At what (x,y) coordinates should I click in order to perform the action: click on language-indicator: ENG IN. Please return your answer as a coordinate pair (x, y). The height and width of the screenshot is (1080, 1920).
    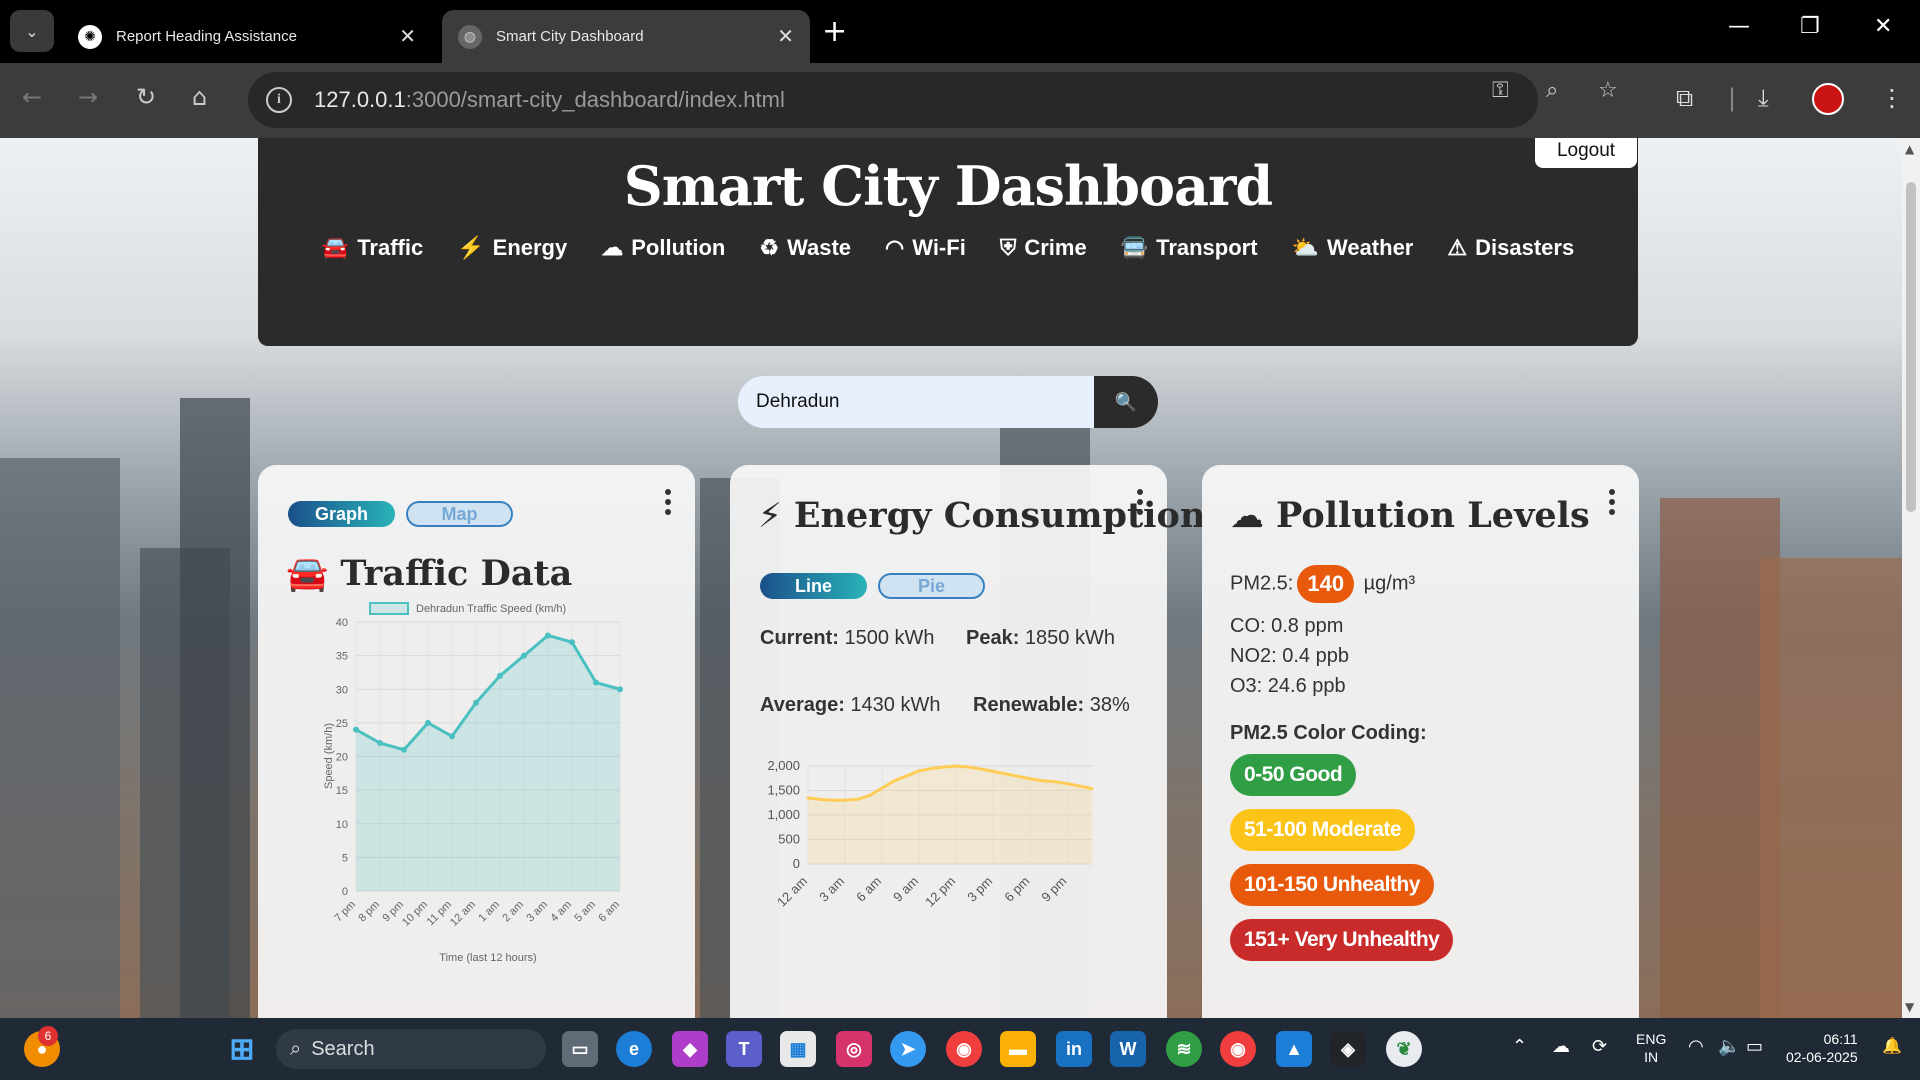
    Looking at the image, I should click on (1651, 1048).